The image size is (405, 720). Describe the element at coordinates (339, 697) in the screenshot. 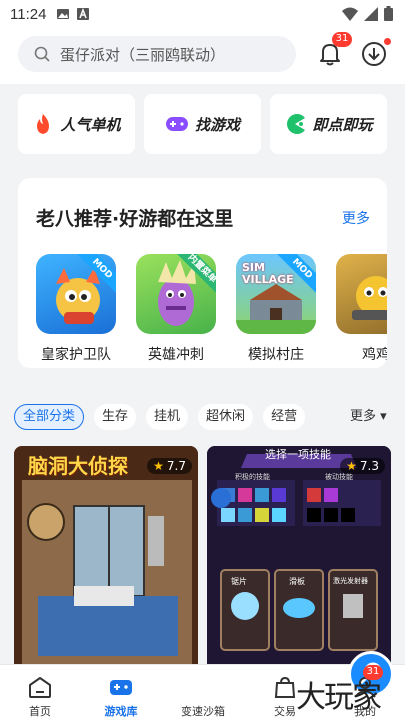

I see `watermark-logo: 大玩家` at that location.